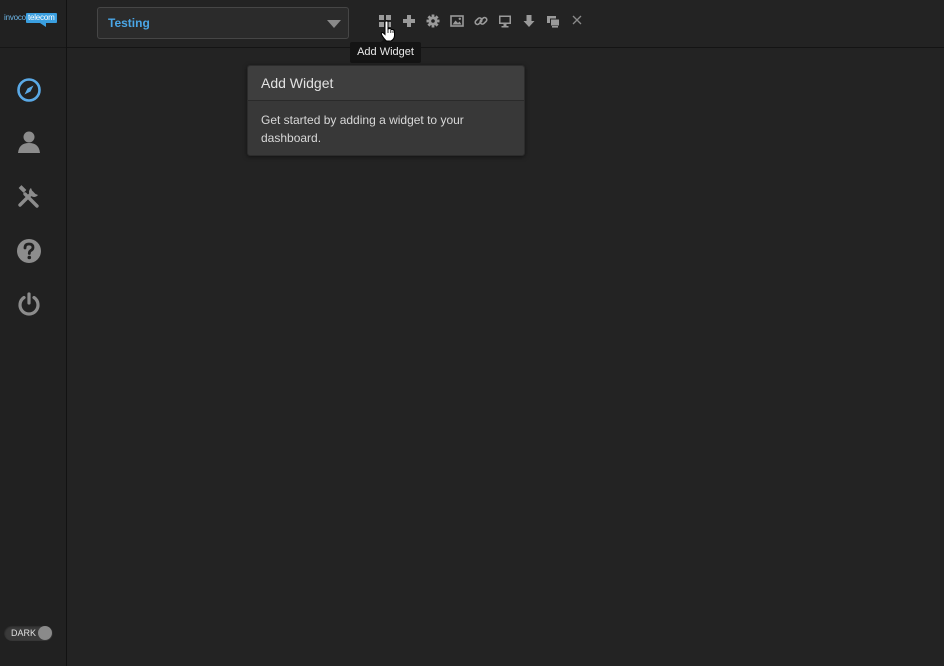  I want to click on plus-icon, so click(409, 21).